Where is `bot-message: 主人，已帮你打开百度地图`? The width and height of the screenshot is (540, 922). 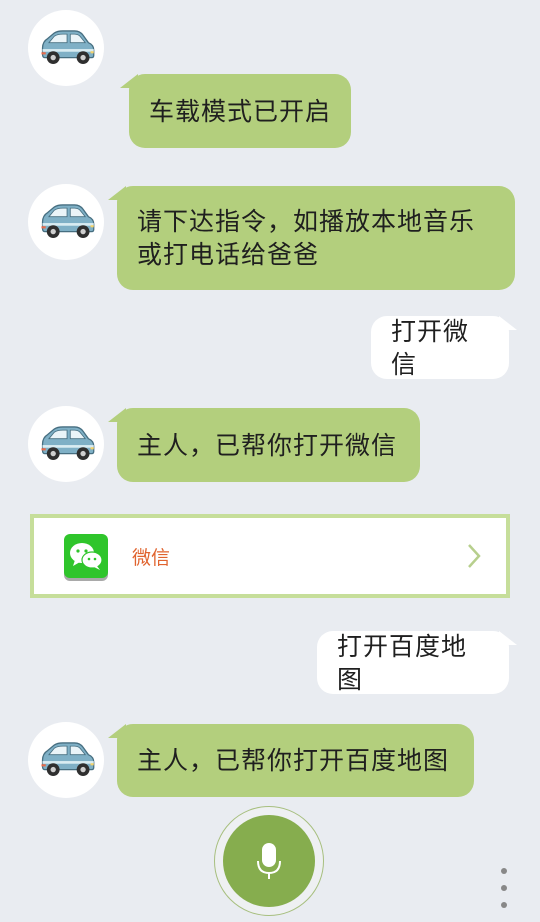 bot-message: 主人，已帮你打开百度地图 is located at coordinates (295, 760).